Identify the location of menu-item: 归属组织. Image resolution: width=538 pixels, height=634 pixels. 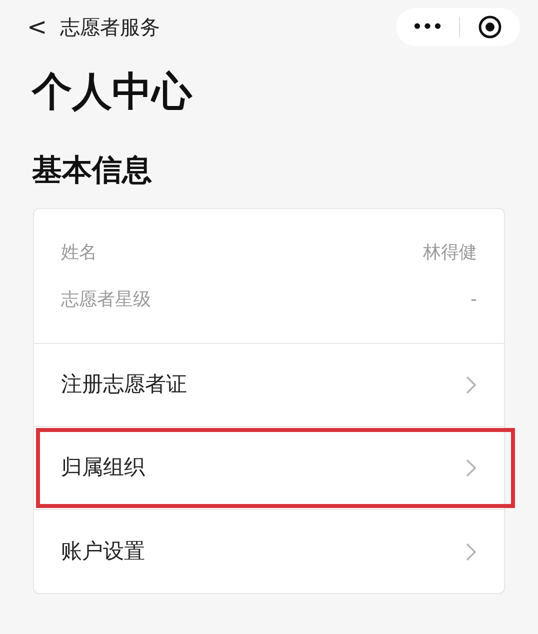
(269, 468).